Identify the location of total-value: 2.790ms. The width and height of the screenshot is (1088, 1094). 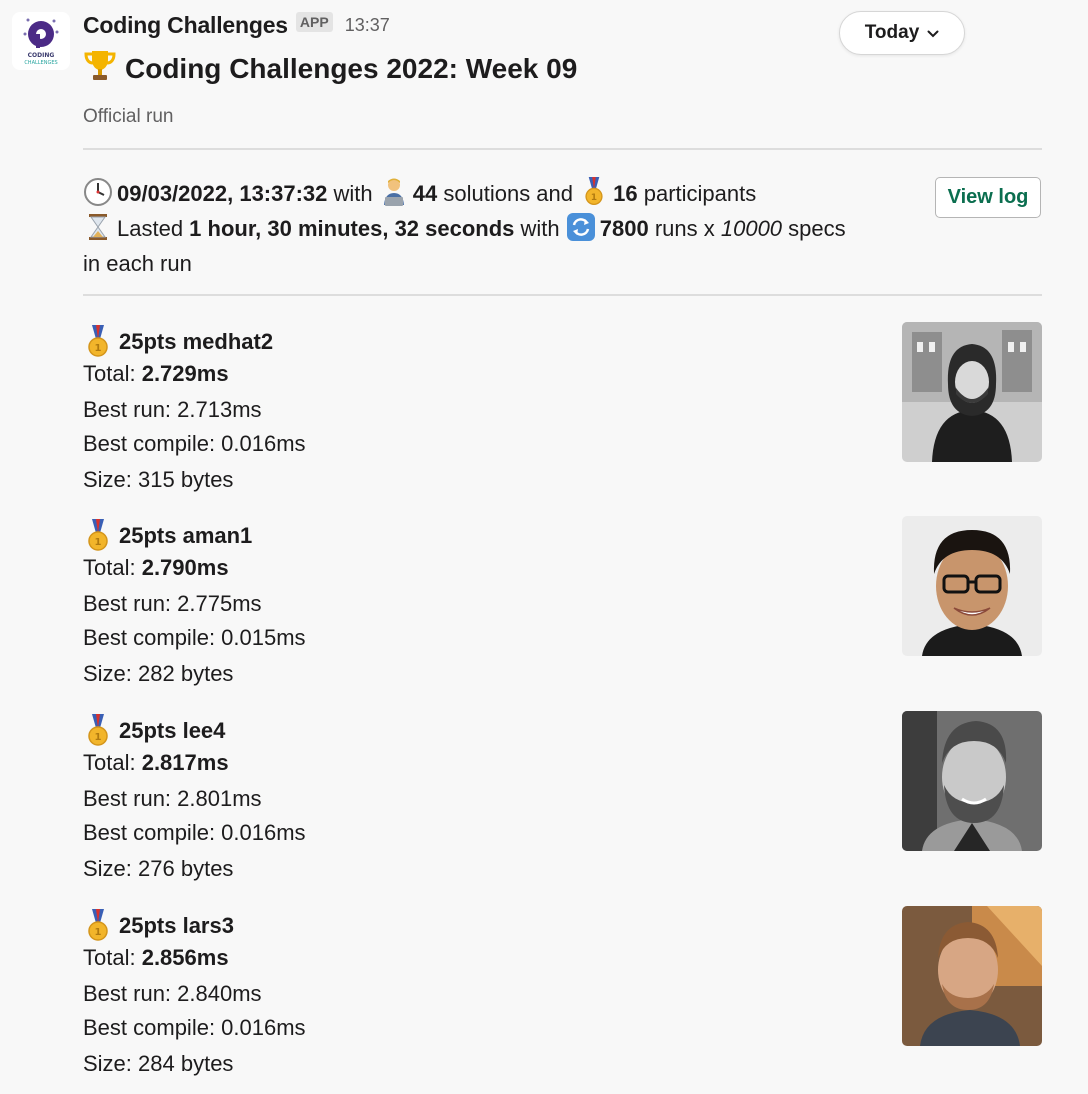
(185, 567).